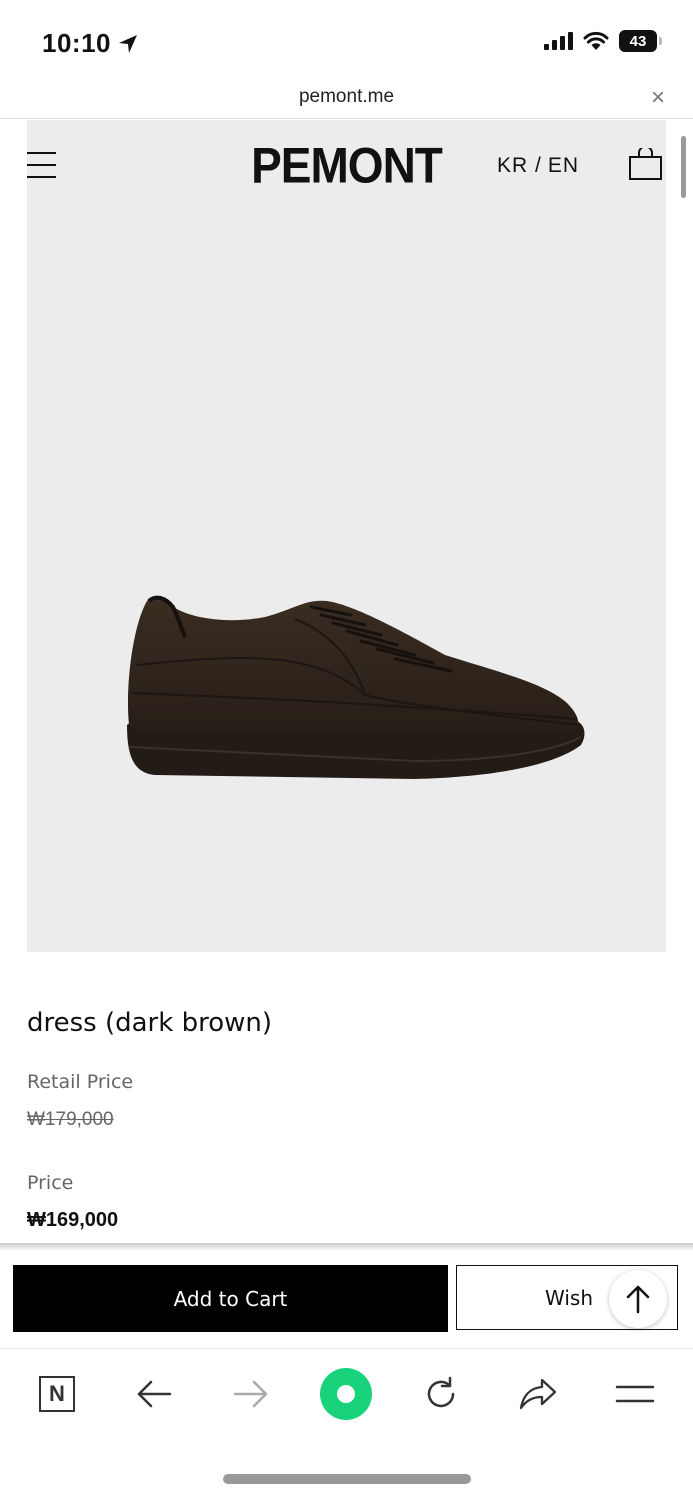 This screenshot has height=1500, width=693. Describe the element at coordinates (346, 97) in the screenshot. I see `url-bar: pemont.me` at that location.